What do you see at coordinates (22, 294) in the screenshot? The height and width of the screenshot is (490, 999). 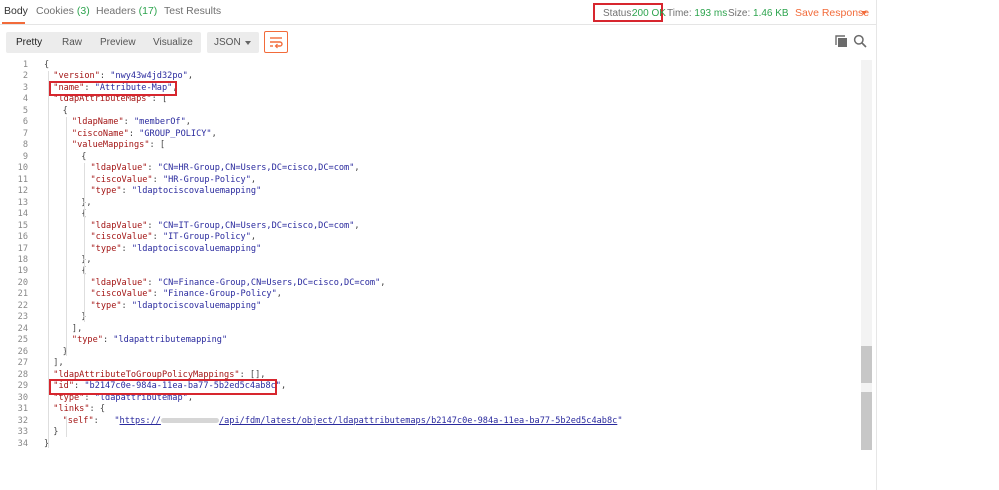 I see `line-number: 21` at bounding box center [22, 294].